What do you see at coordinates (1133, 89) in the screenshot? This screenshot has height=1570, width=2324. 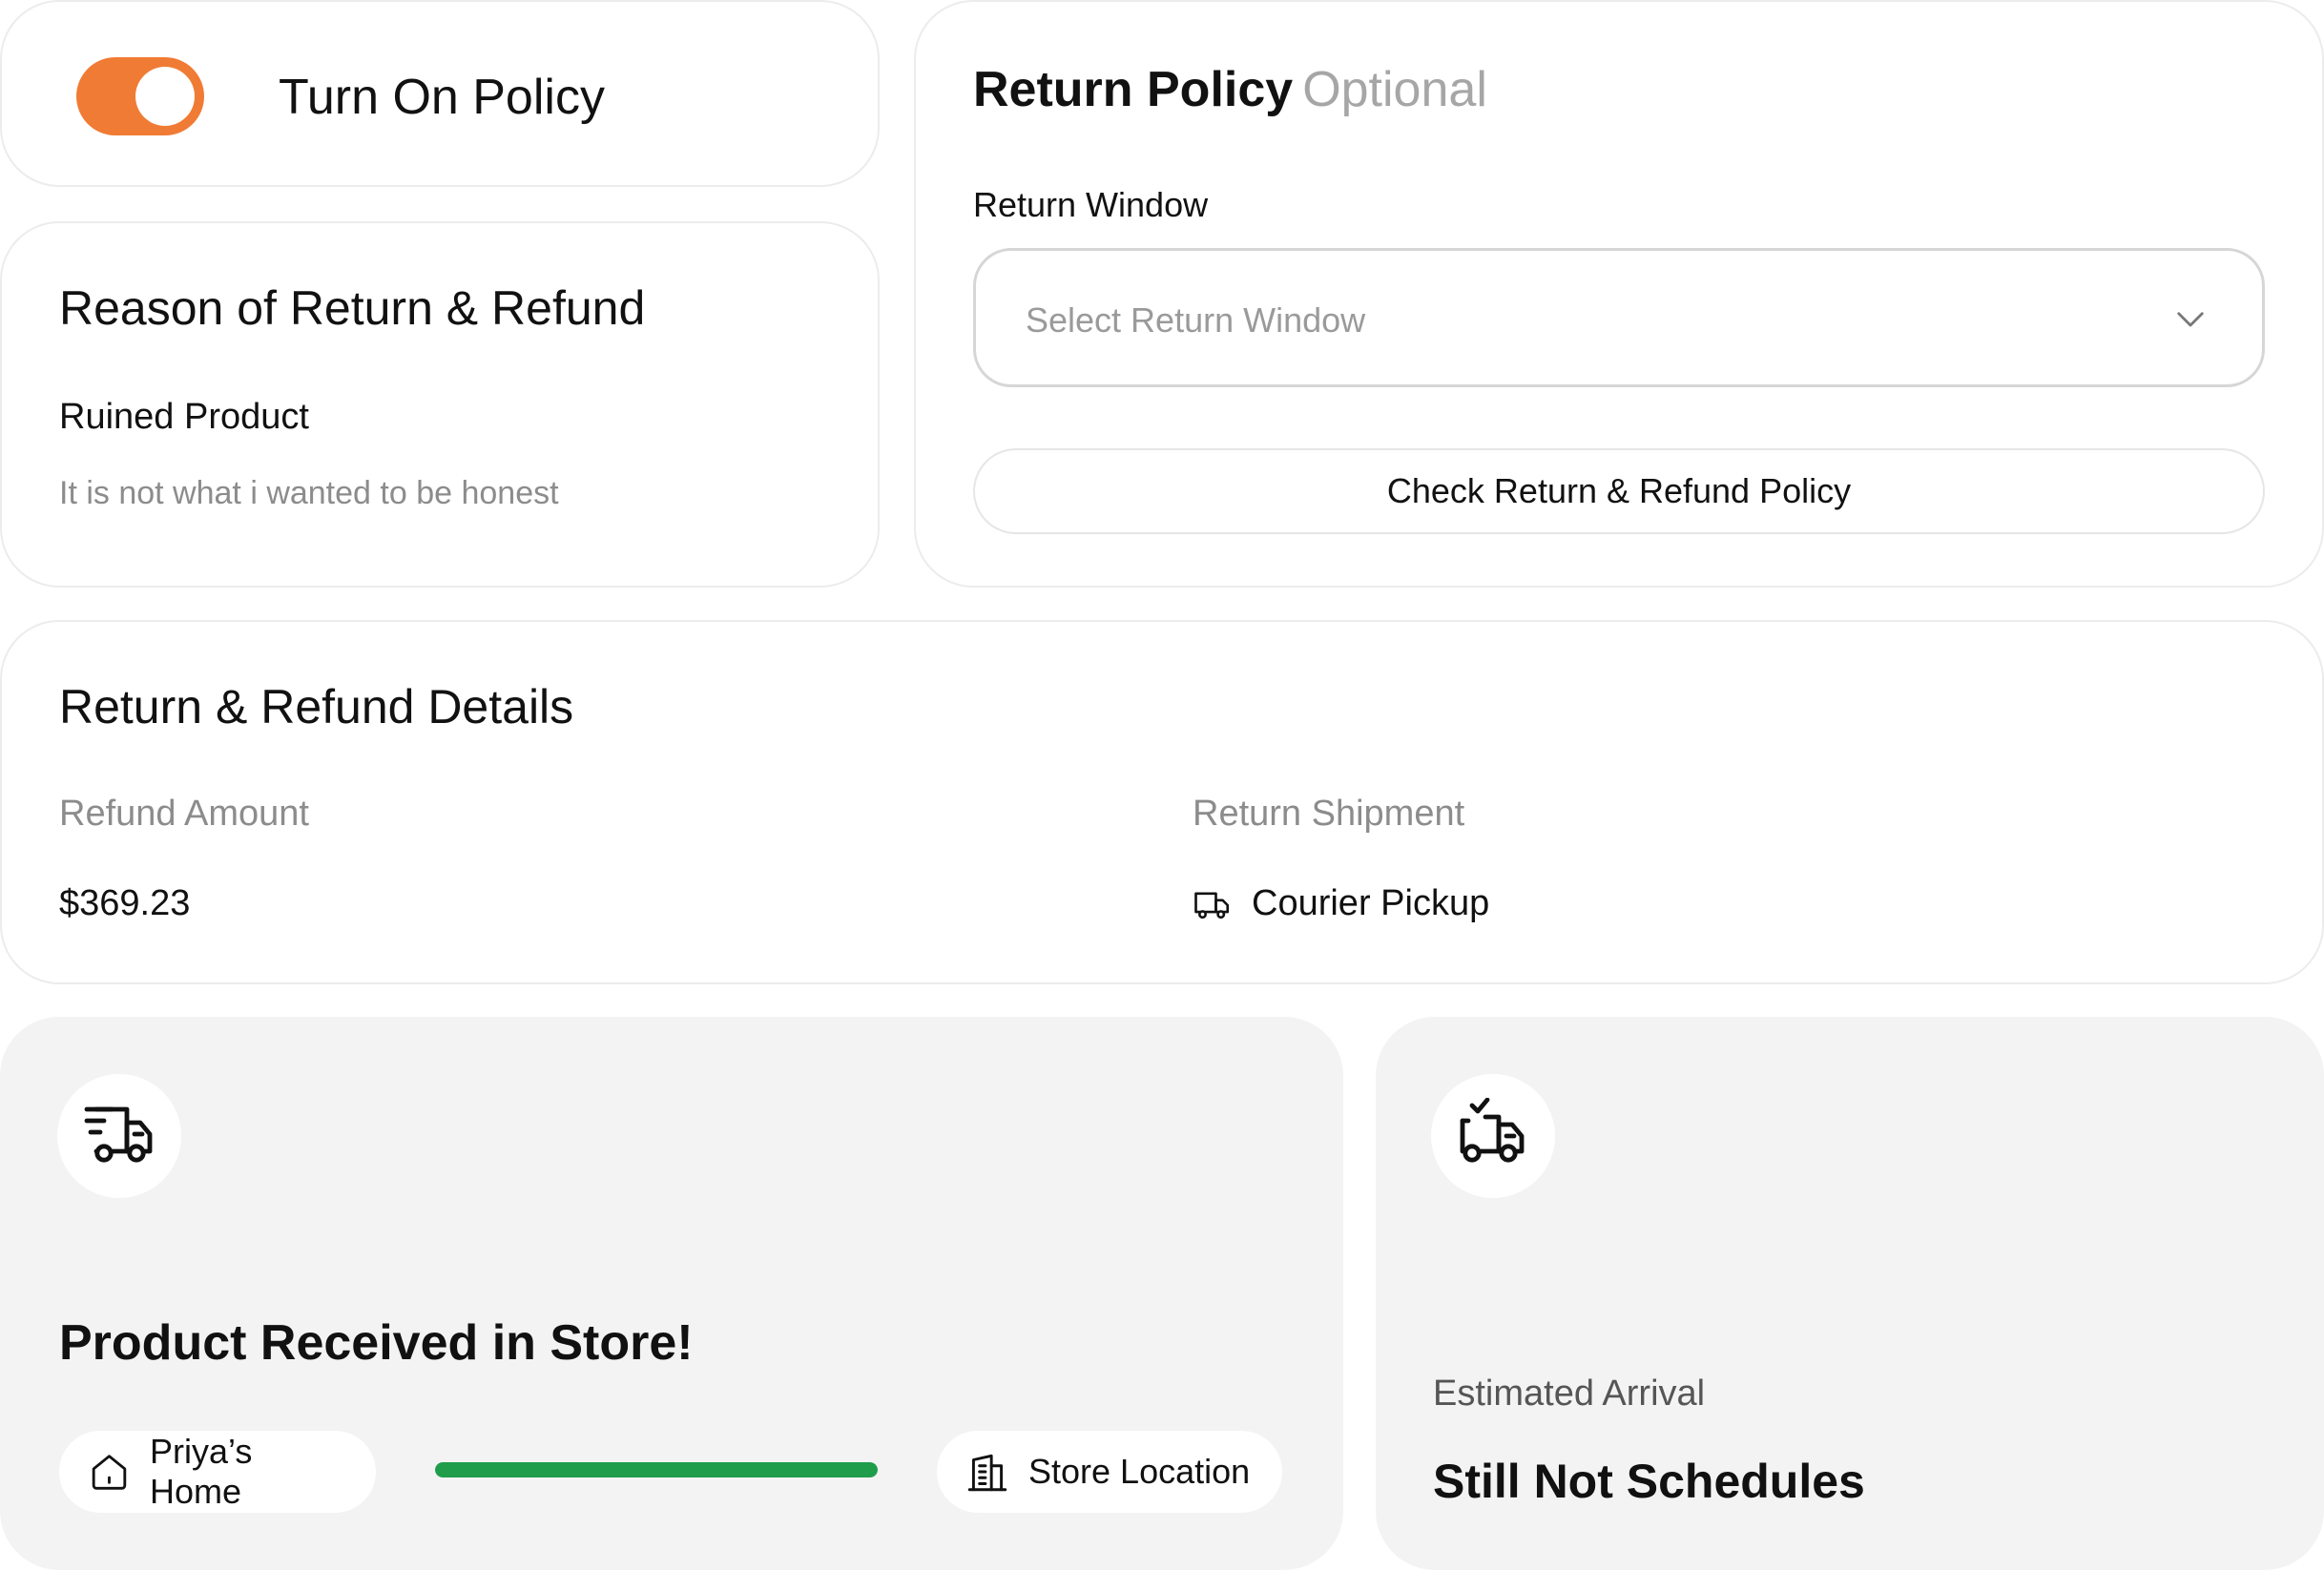 I see `return-policy-heading: Return Policy` at bounding box center [1133, 89].